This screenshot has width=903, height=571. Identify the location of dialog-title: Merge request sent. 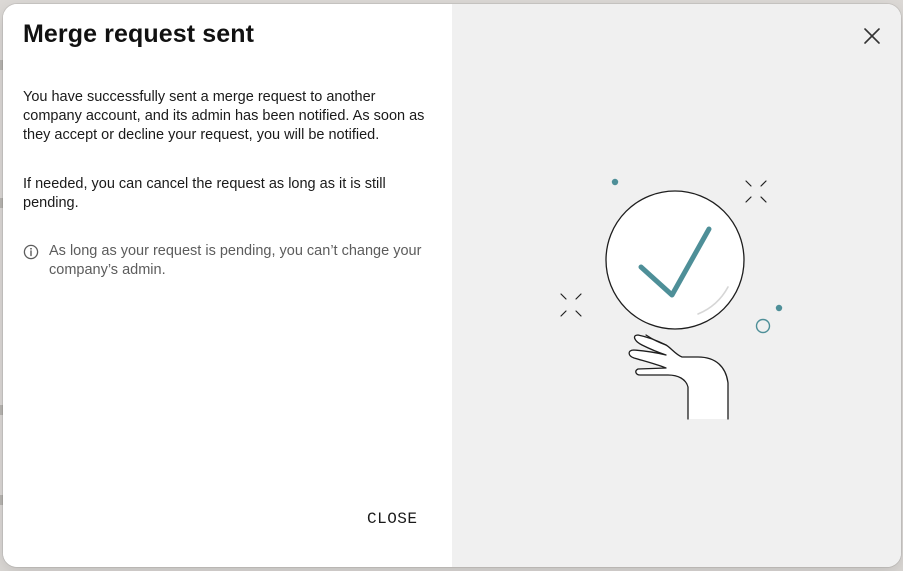
(139, 34).